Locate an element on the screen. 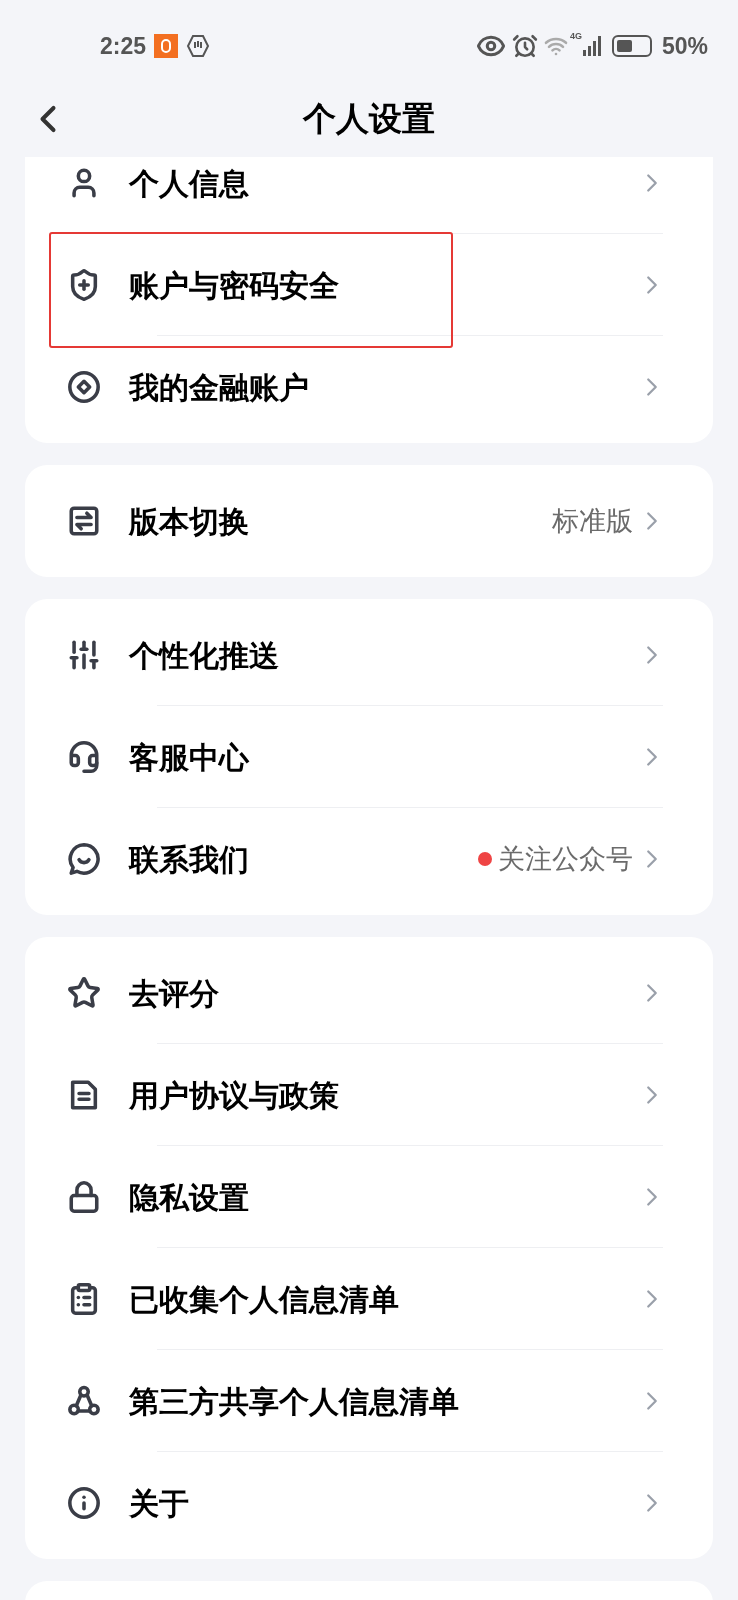 The width and height of the screenshot is (738, 1600). headset-icon is located at coordinates (84, 757).